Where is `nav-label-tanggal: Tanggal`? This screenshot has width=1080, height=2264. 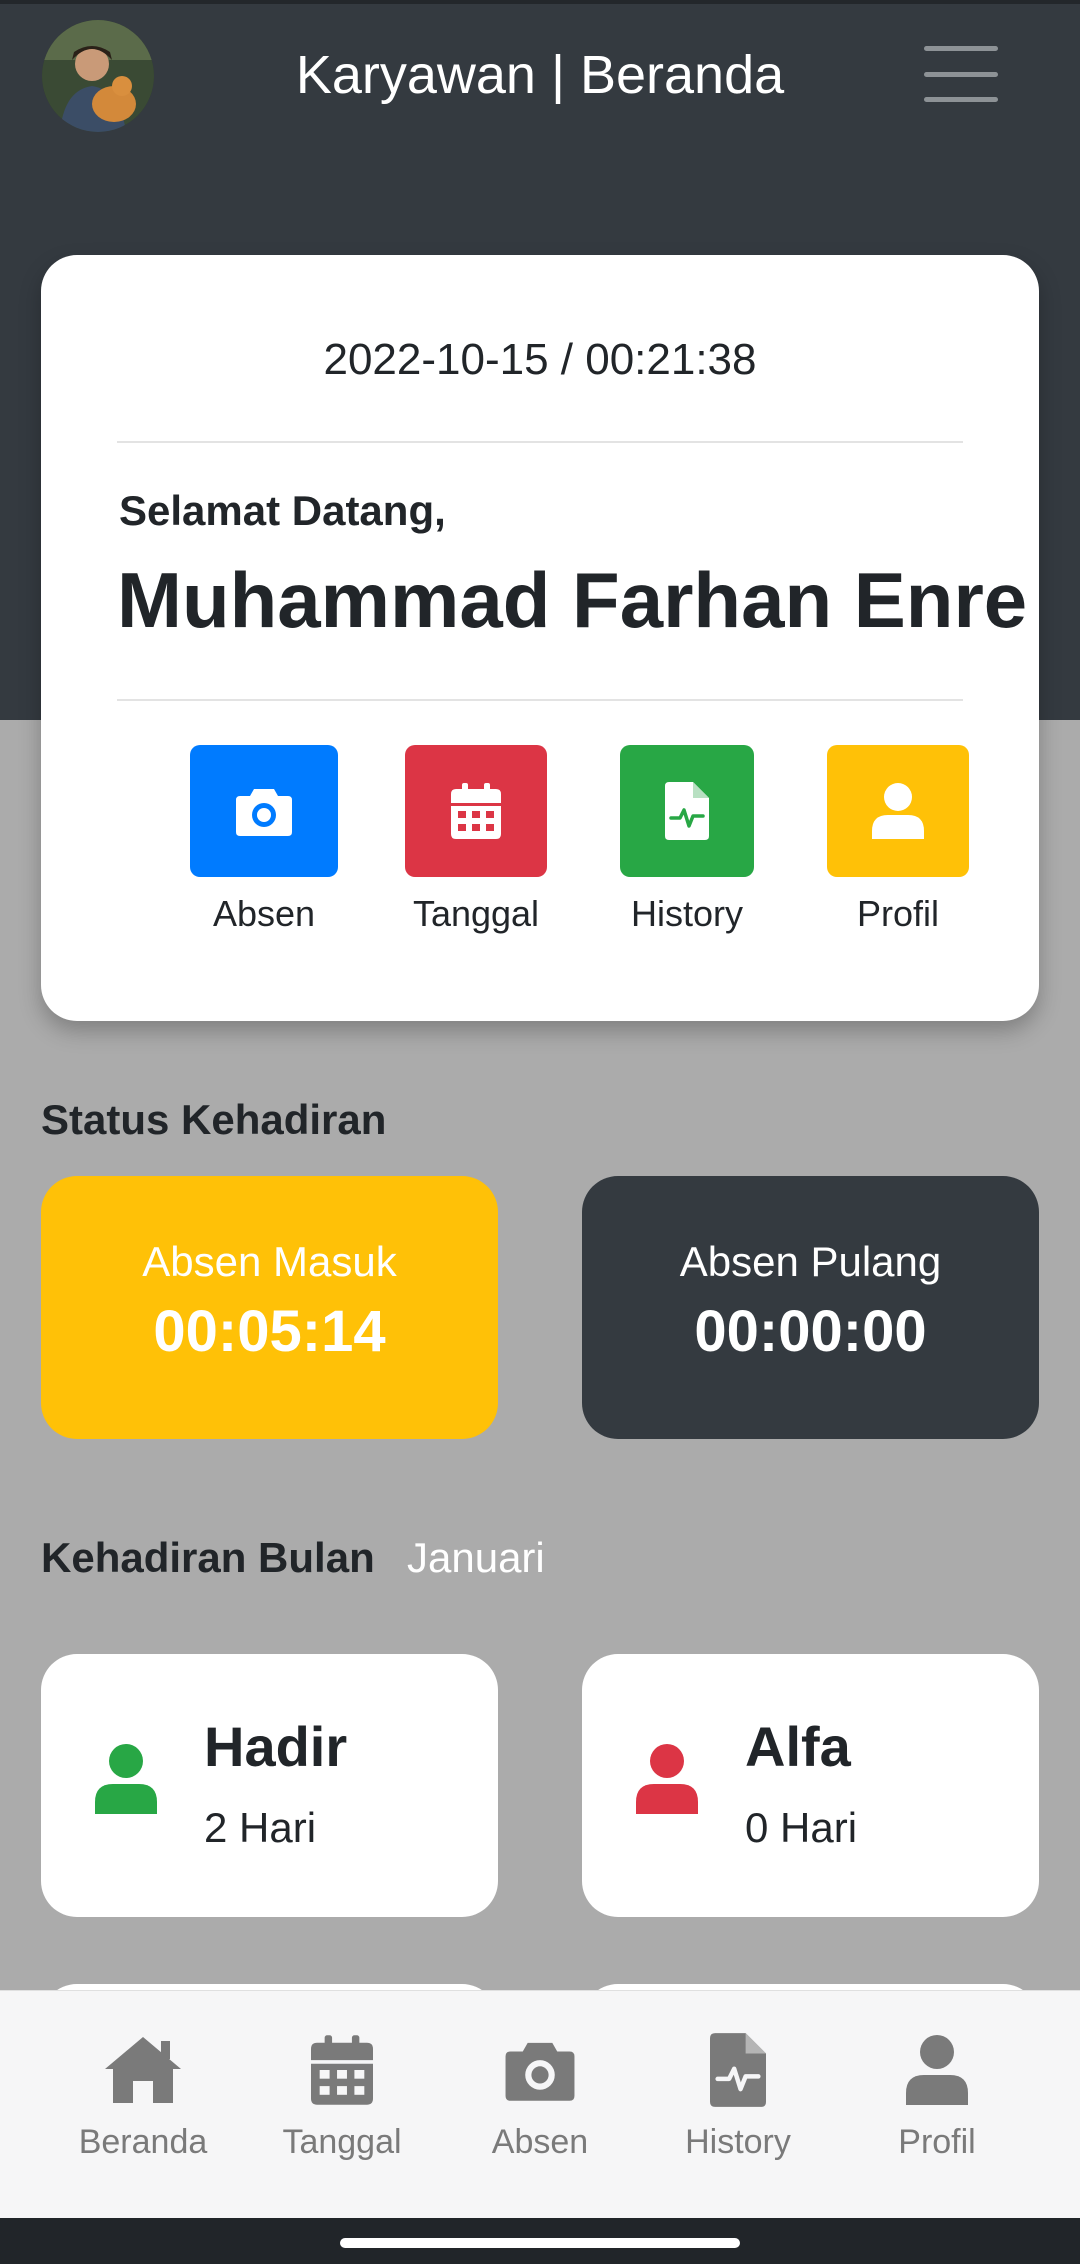
nav-label-tanggal: Tanggal is located at coordinates (342, 2142).